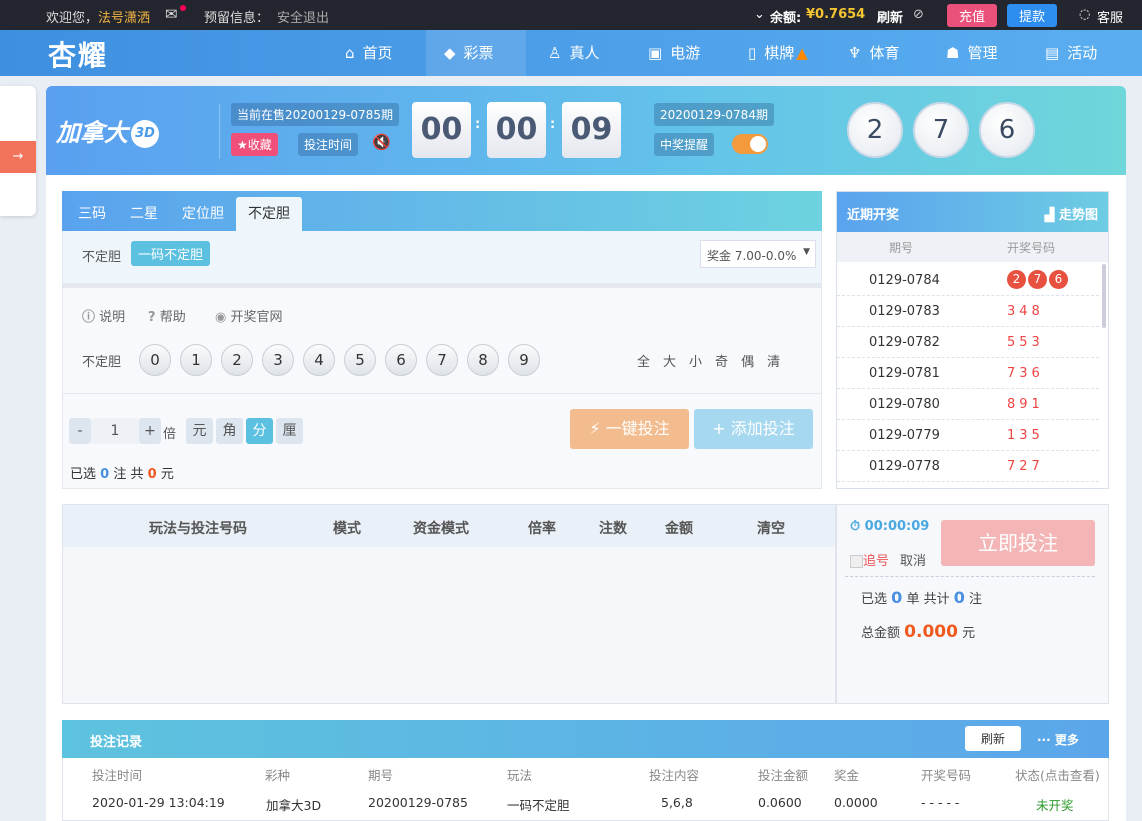 Image resolution: width=1142 pixels, height=821 pixels. What do you see at coordinates (946, 775) in the screenshot?
I see `records-col-header: 开奖号码` at bounding box center [946, 775].